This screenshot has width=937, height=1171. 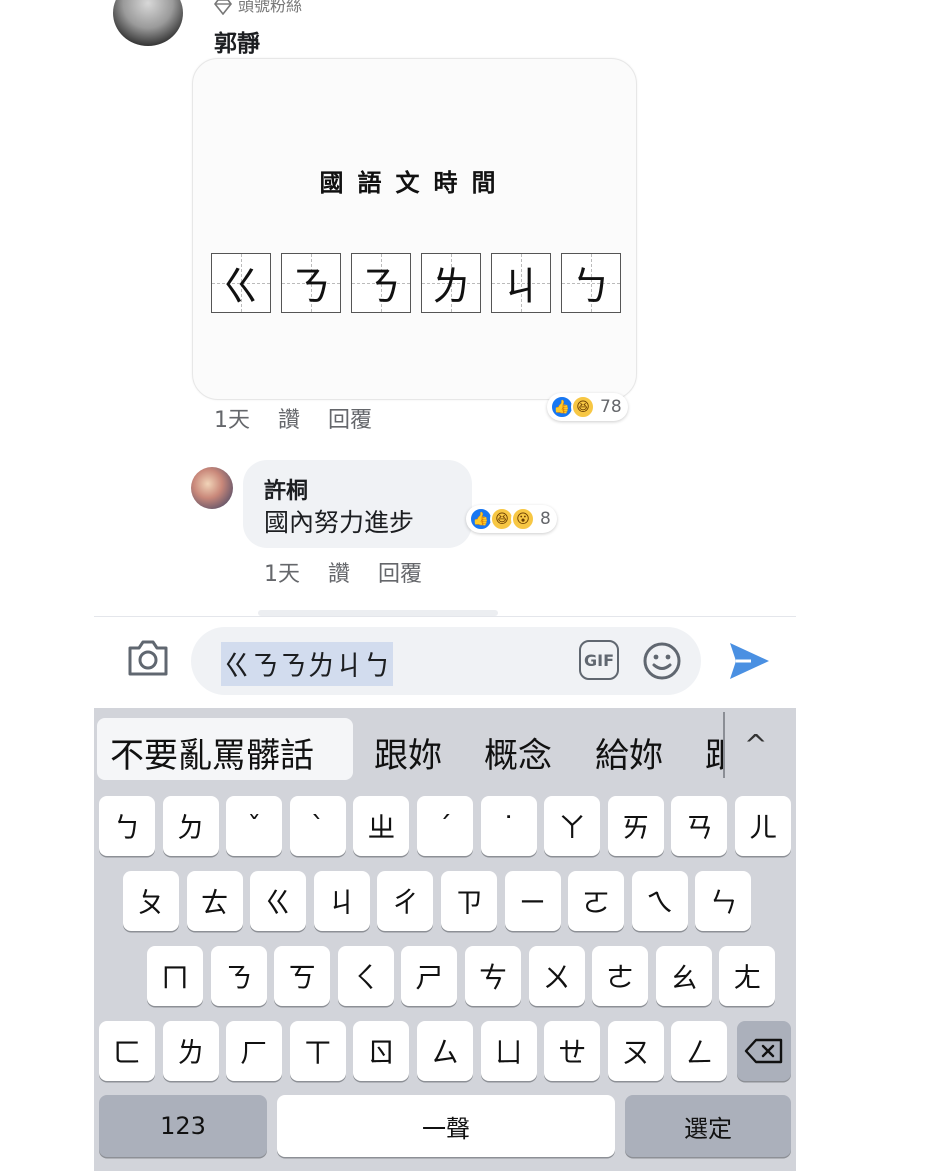 What do you see at coordinates (747, 976) in the screenshot?
I see `key-row3-10: ㄤ` at bounding box center [747, 976].